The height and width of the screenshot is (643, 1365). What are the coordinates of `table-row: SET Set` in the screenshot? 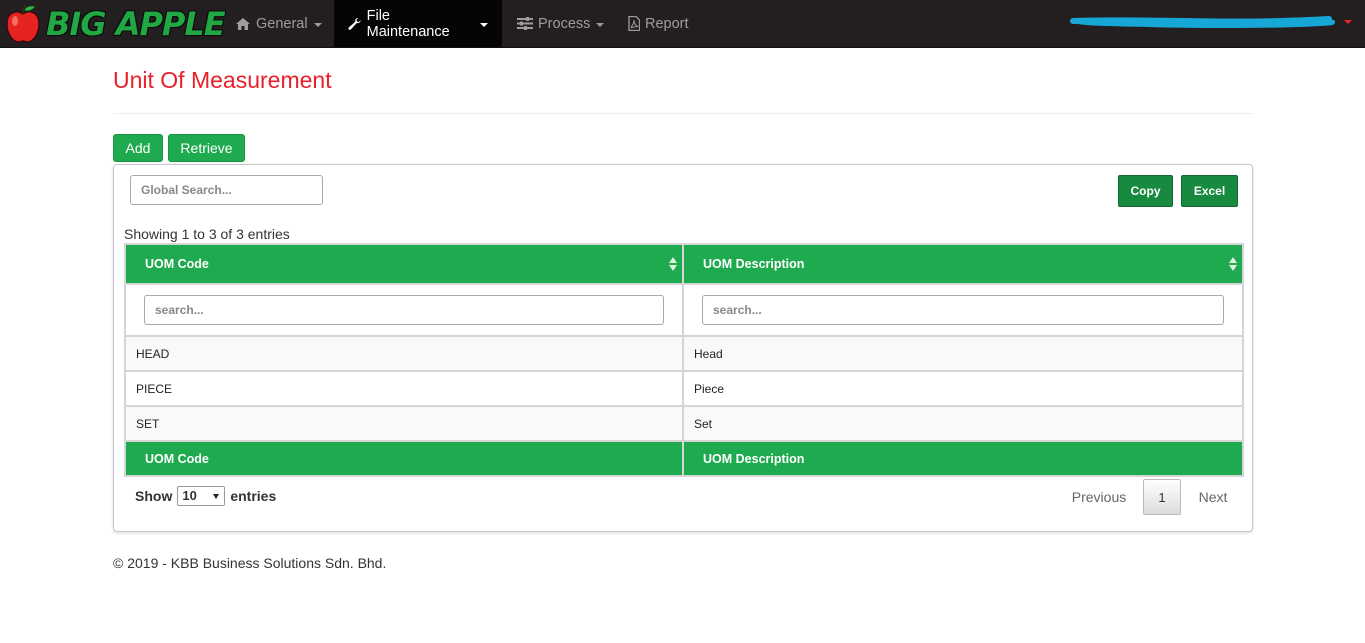 It's located at (684, 423).